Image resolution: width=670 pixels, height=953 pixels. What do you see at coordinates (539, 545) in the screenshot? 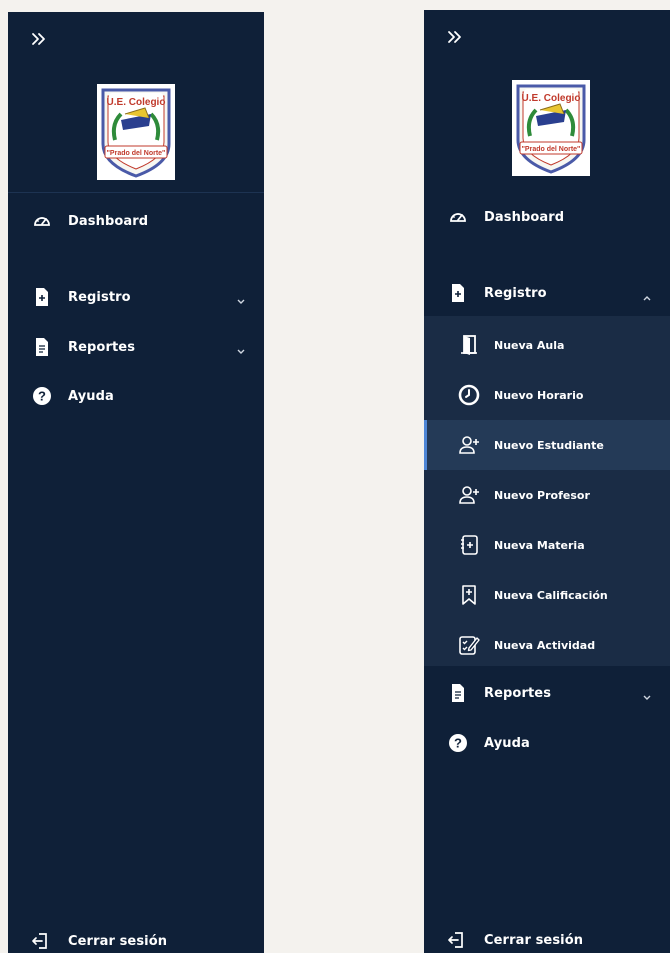
I see `submenu-label-nueva-materia: Nueva Materia` at bounding box center [539, 545].